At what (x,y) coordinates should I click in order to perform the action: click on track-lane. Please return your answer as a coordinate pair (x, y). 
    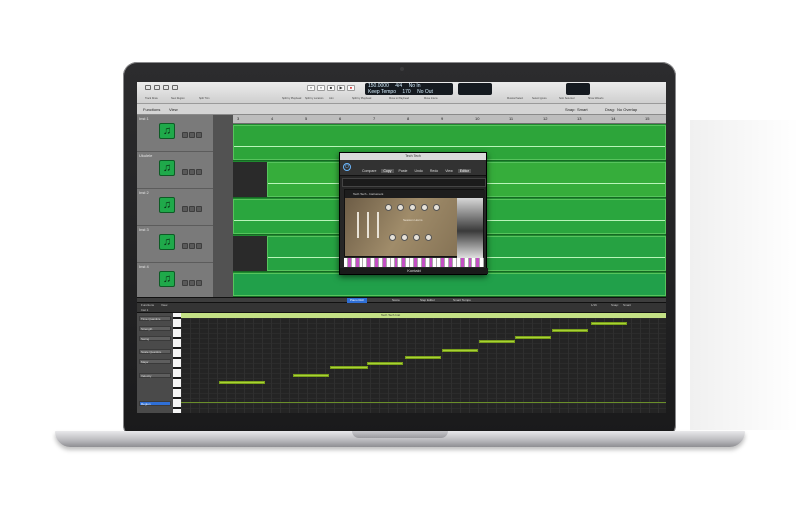
    Looking at the image, I should click on (449, 284).